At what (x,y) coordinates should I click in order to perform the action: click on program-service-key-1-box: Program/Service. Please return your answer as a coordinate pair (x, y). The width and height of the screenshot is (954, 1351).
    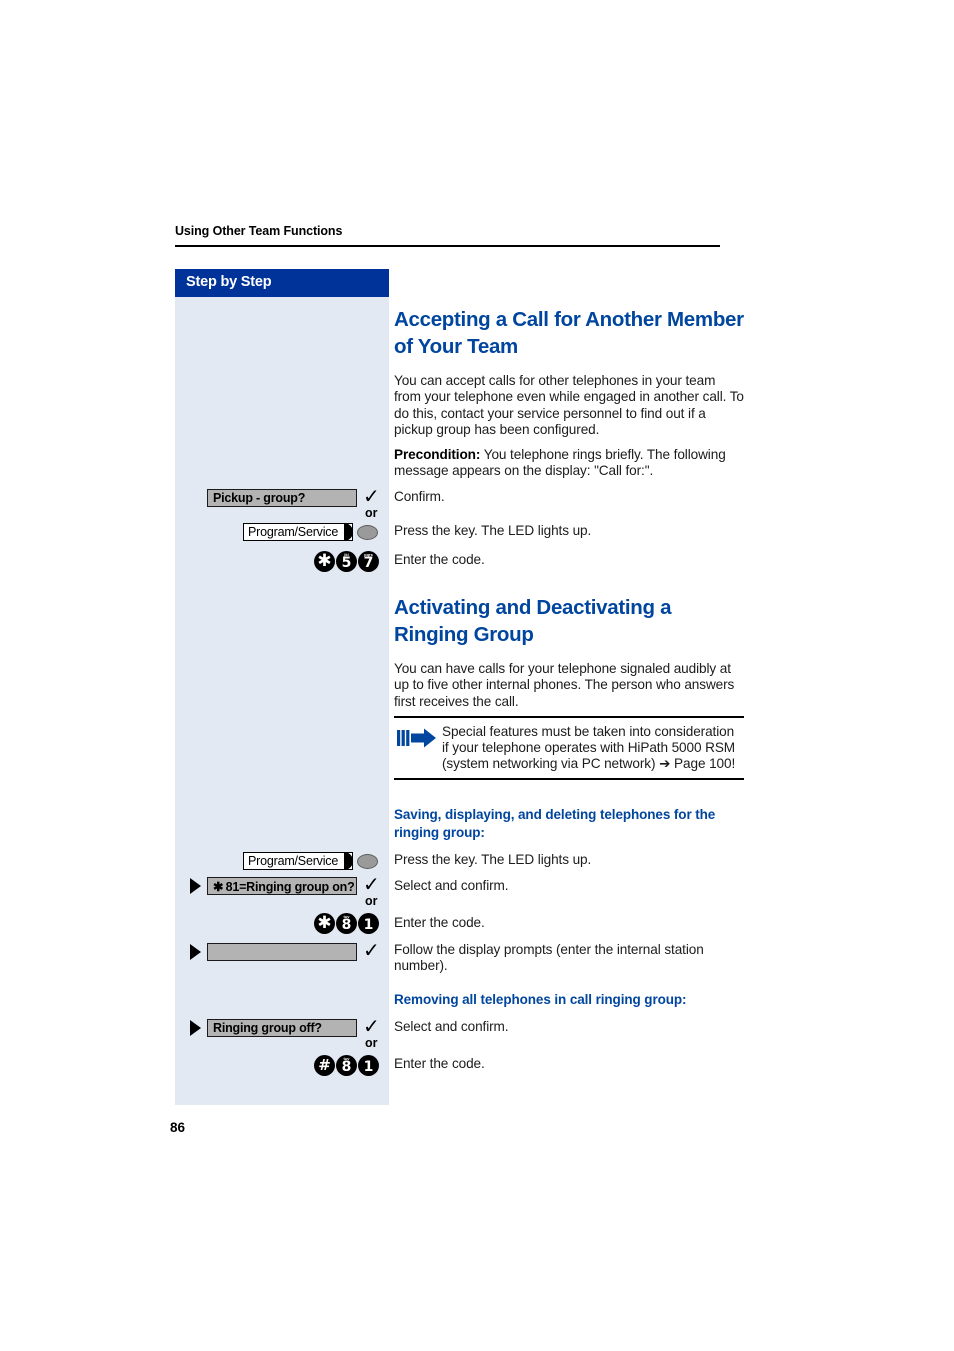
    Looking at the image, I should click on (298, 532).